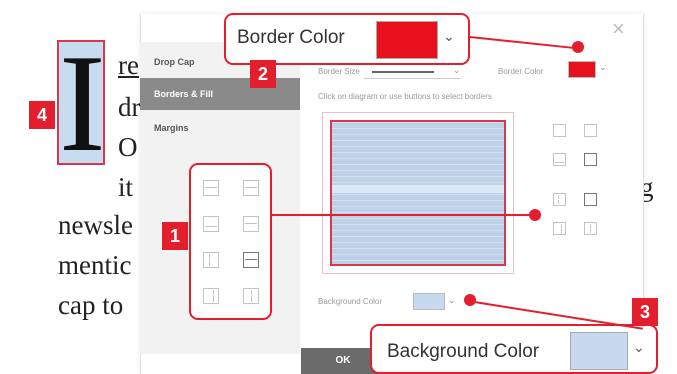 The width and height of the screenshot is (677, 374). Describe the element at coordinates (175, 236) in the screenshot. I see `step-badge-1: 1` at that location.